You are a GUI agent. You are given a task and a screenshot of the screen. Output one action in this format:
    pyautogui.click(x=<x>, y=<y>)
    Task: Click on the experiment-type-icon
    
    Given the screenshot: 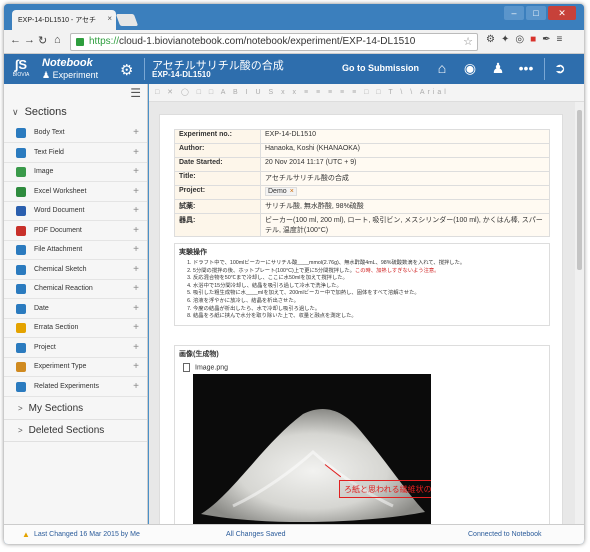 What is the action you would take?
    pyautogui.click(x=21, y=367)
    